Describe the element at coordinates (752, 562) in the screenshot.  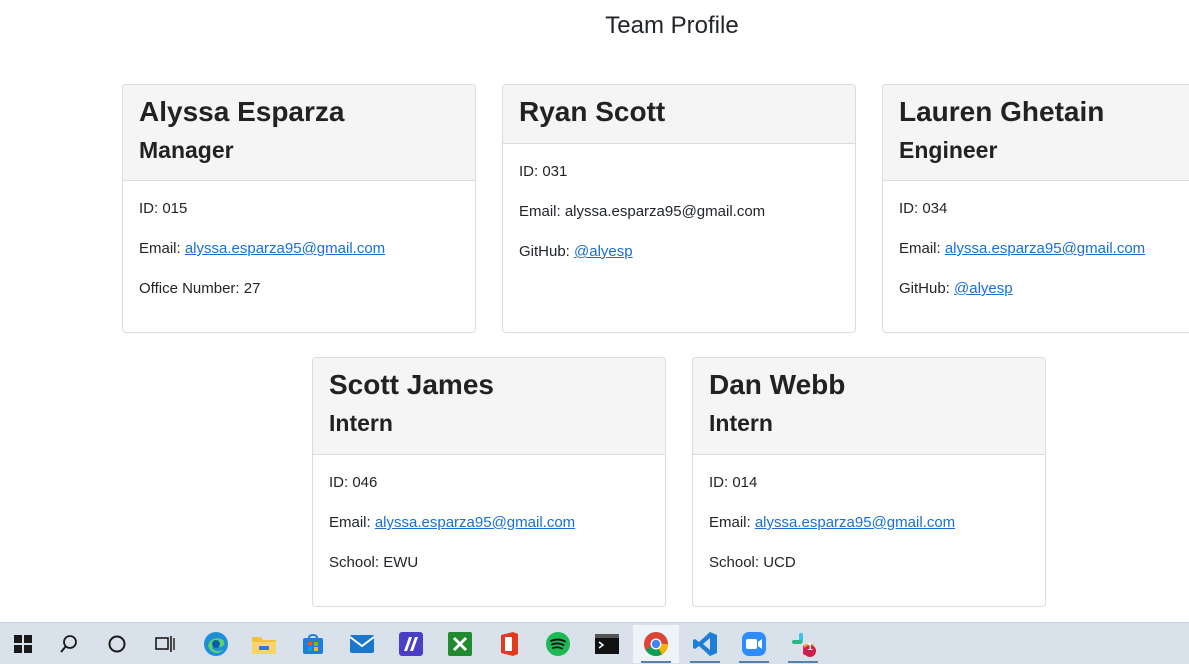
I see `school-line: School: UCD` at that location.